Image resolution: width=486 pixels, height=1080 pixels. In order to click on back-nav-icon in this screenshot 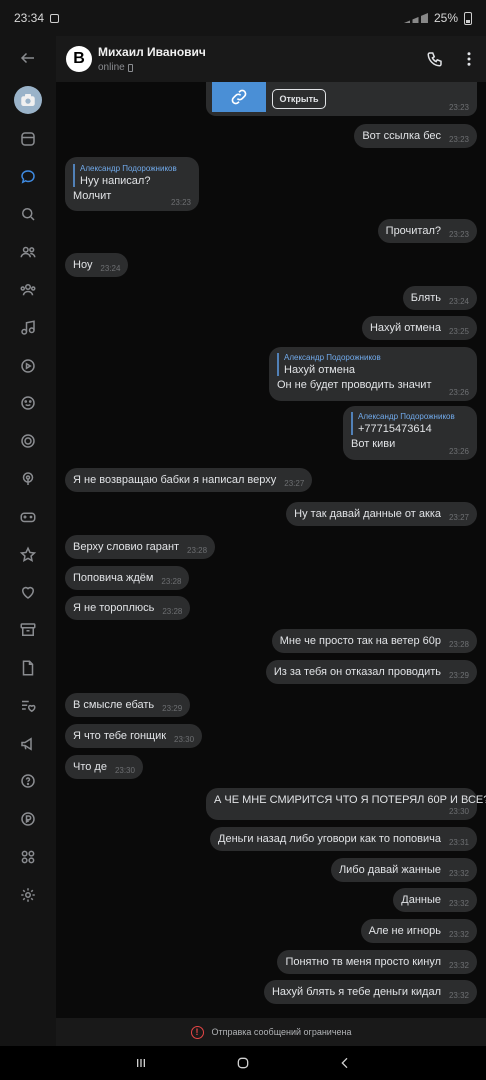, I will do `click(345, 1063)`.